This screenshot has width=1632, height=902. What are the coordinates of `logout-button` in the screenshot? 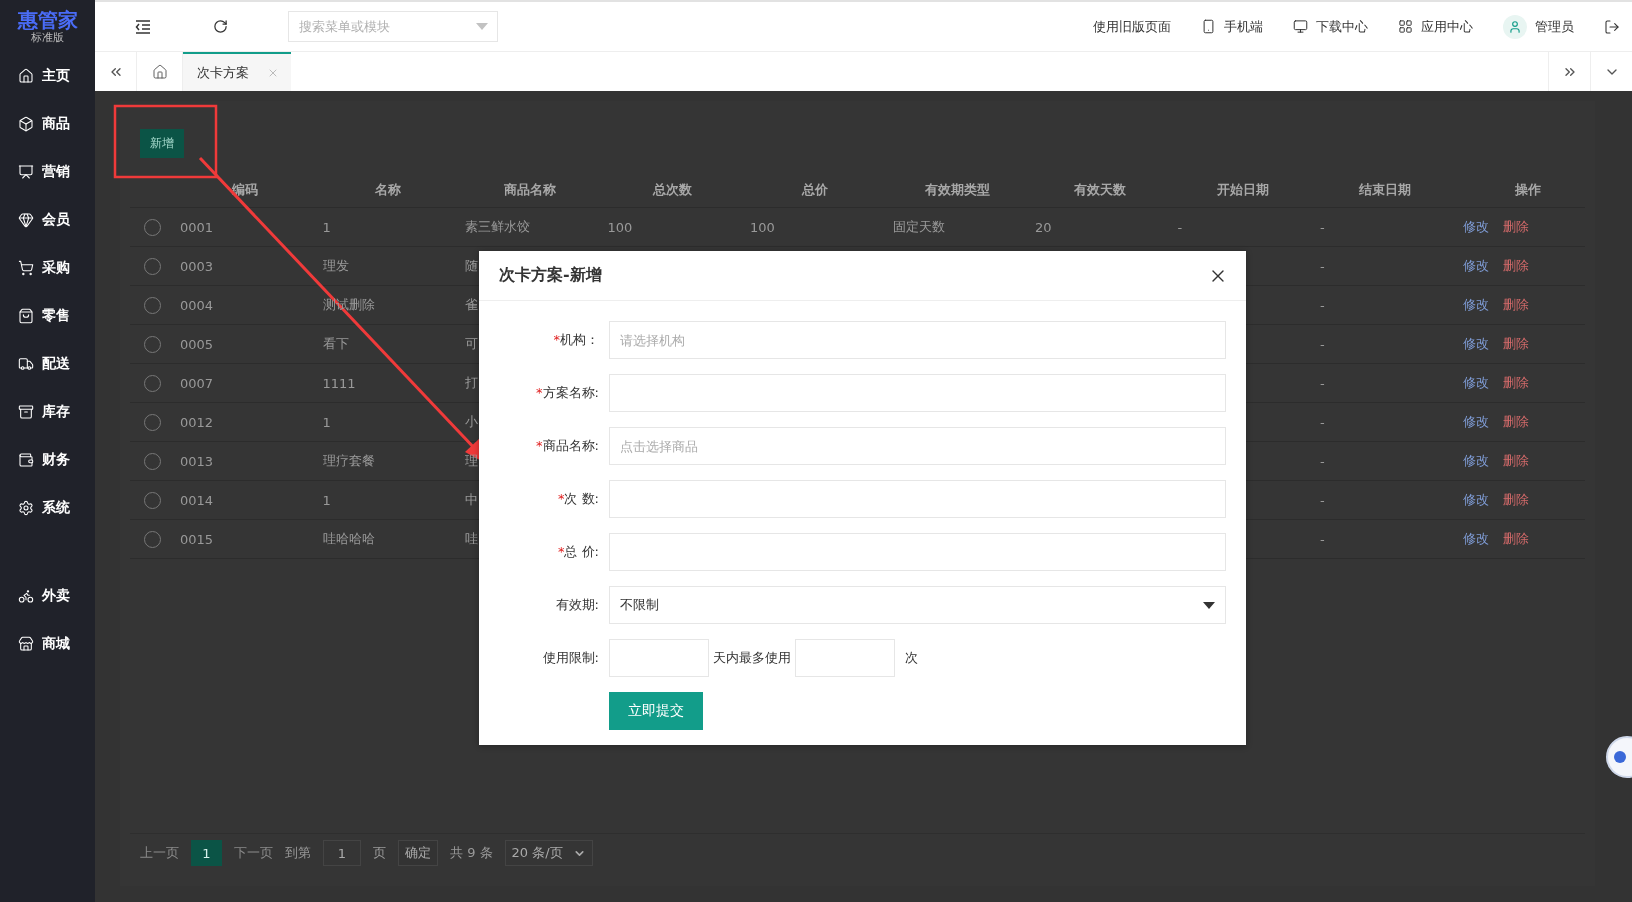 It's located at (1612, 26).